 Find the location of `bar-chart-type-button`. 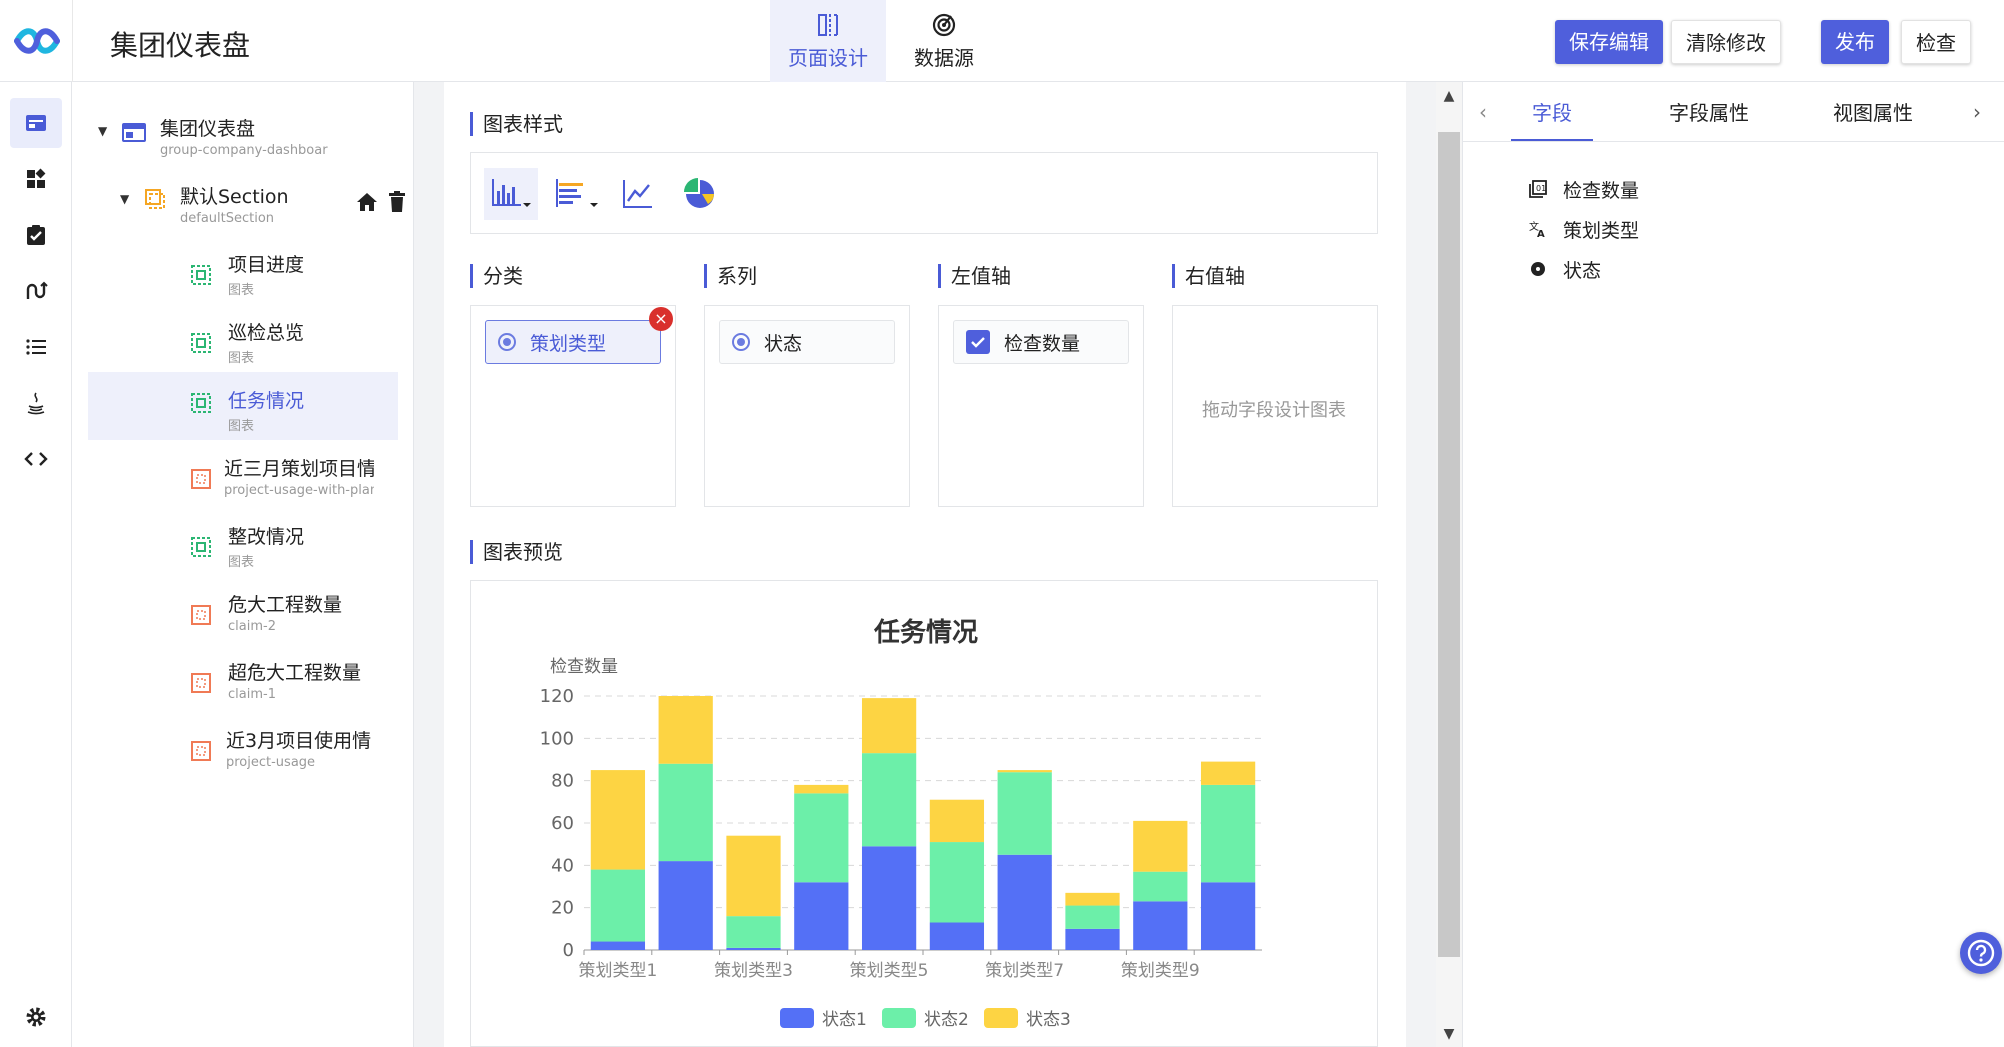

bar-chart-type-button is located at coordinates (511, 194).